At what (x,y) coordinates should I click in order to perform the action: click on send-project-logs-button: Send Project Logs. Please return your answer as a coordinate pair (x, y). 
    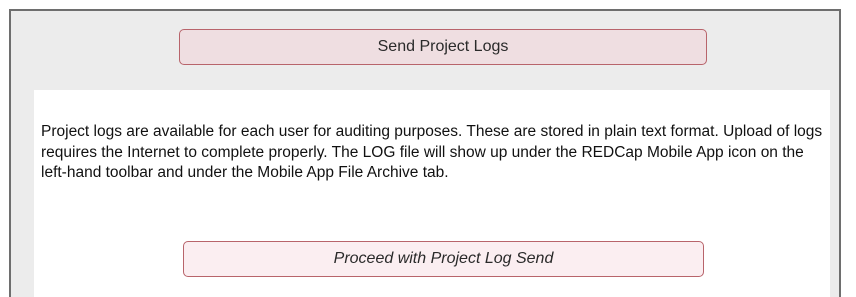
    Looking at the image, I should click on (443, 47).